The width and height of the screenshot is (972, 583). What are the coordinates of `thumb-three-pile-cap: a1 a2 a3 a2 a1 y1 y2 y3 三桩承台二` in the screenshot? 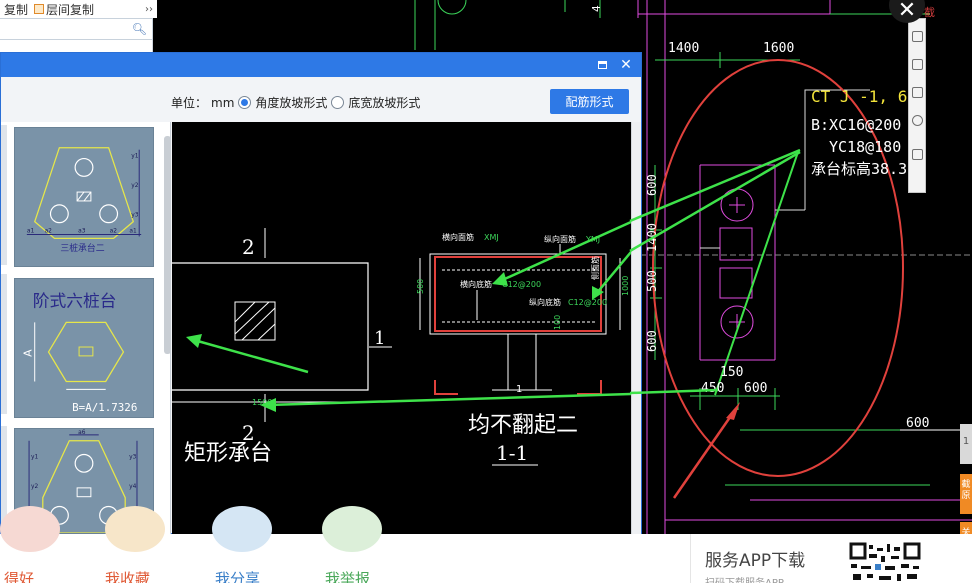 It's located at (84, 197).